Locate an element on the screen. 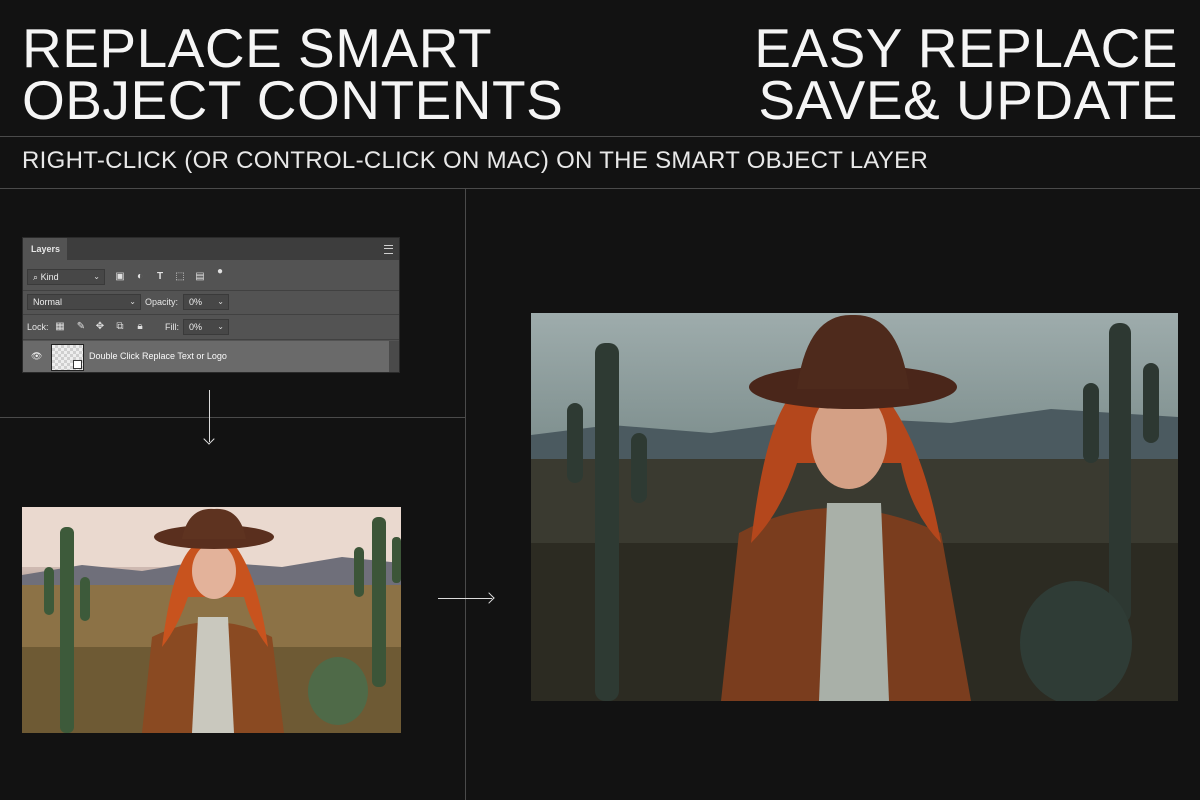 This screenshot has width=1200, height=800. smart-object-badge-icon is located at coordinates (77, 364).